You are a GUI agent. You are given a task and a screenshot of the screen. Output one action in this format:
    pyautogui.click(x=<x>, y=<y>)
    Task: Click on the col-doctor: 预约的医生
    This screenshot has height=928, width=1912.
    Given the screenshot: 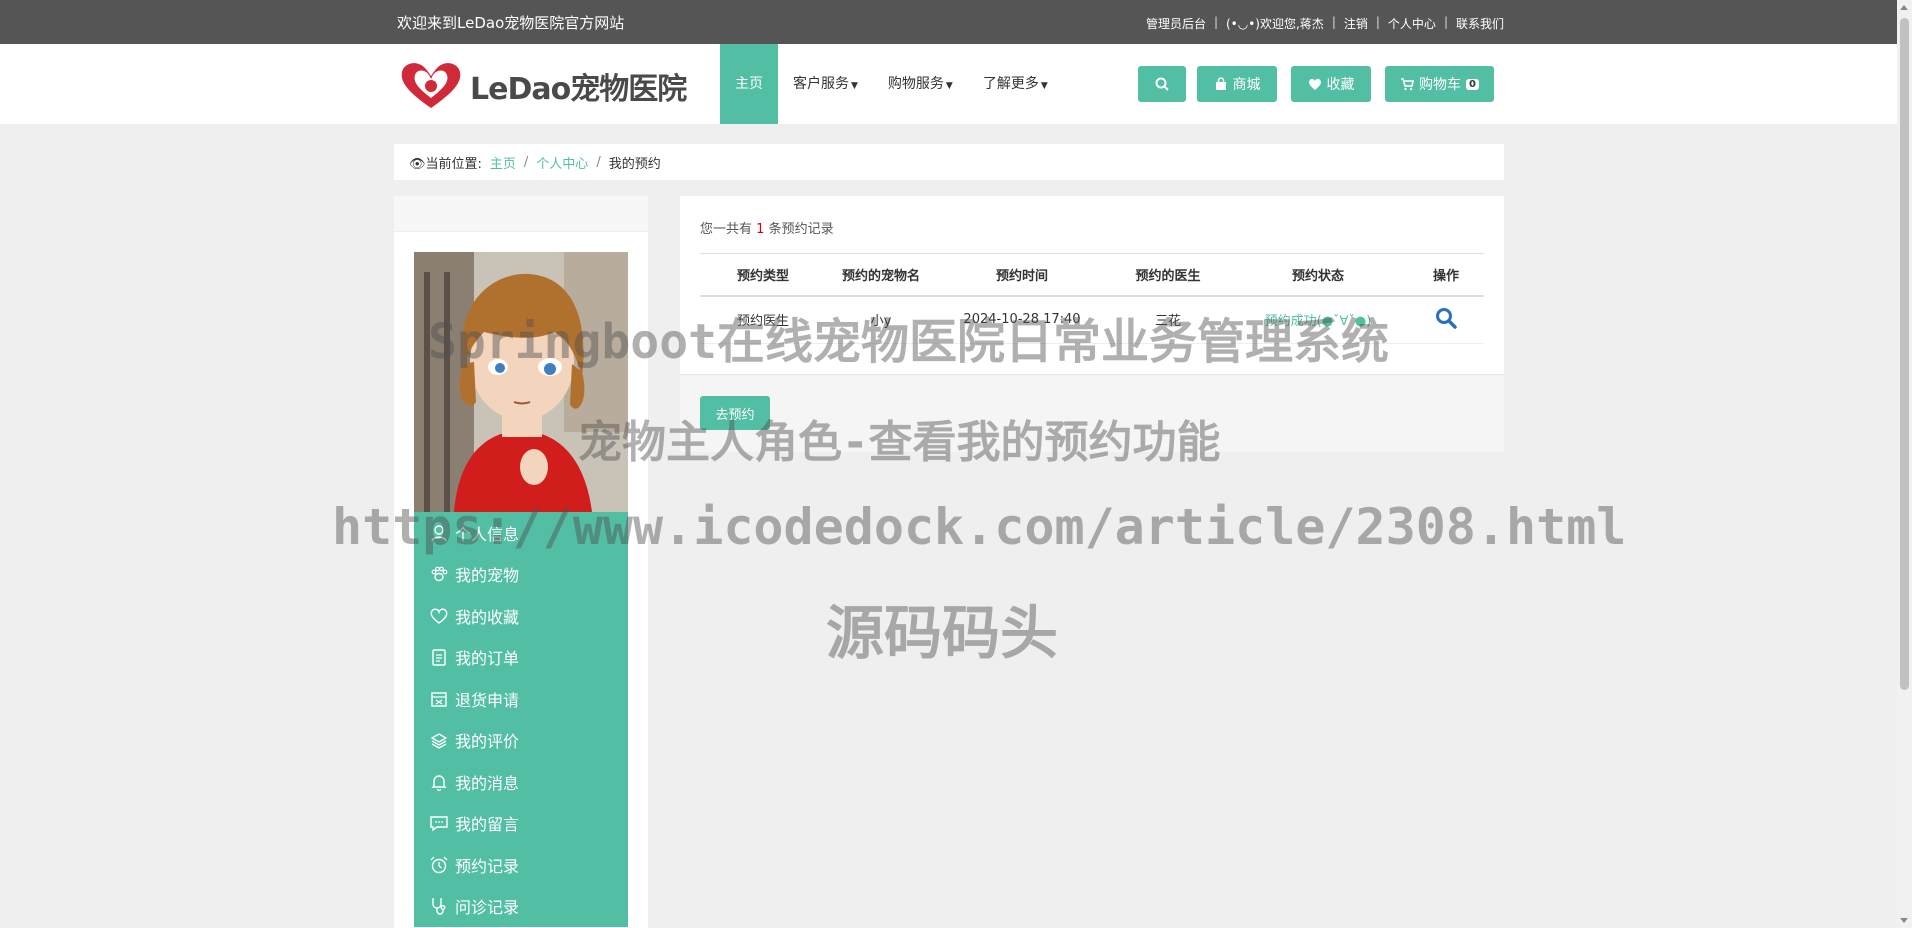 What is the action you would take?
    pyautogui.click(x=1168, y=275)
    